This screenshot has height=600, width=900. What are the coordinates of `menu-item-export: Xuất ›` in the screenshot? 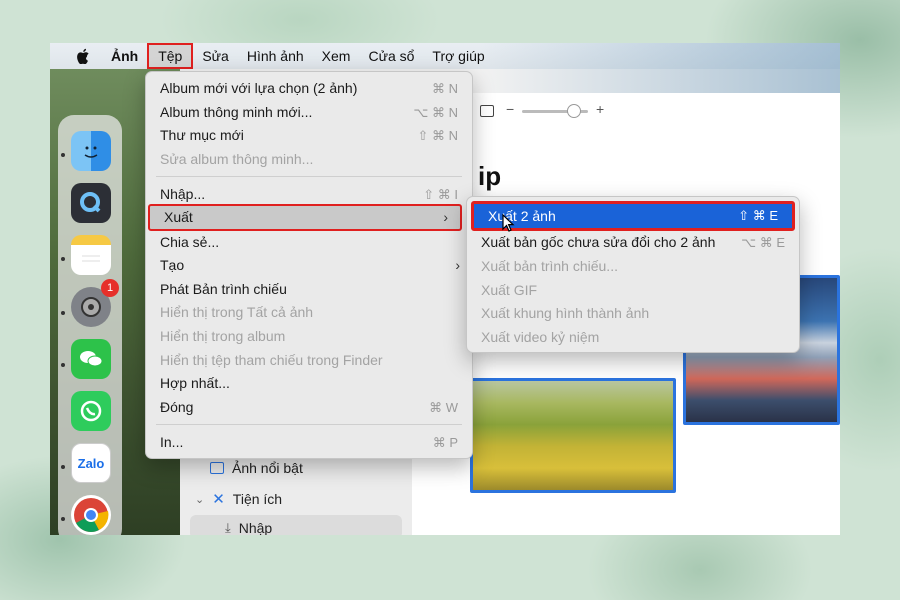 It's located at (305, 217).